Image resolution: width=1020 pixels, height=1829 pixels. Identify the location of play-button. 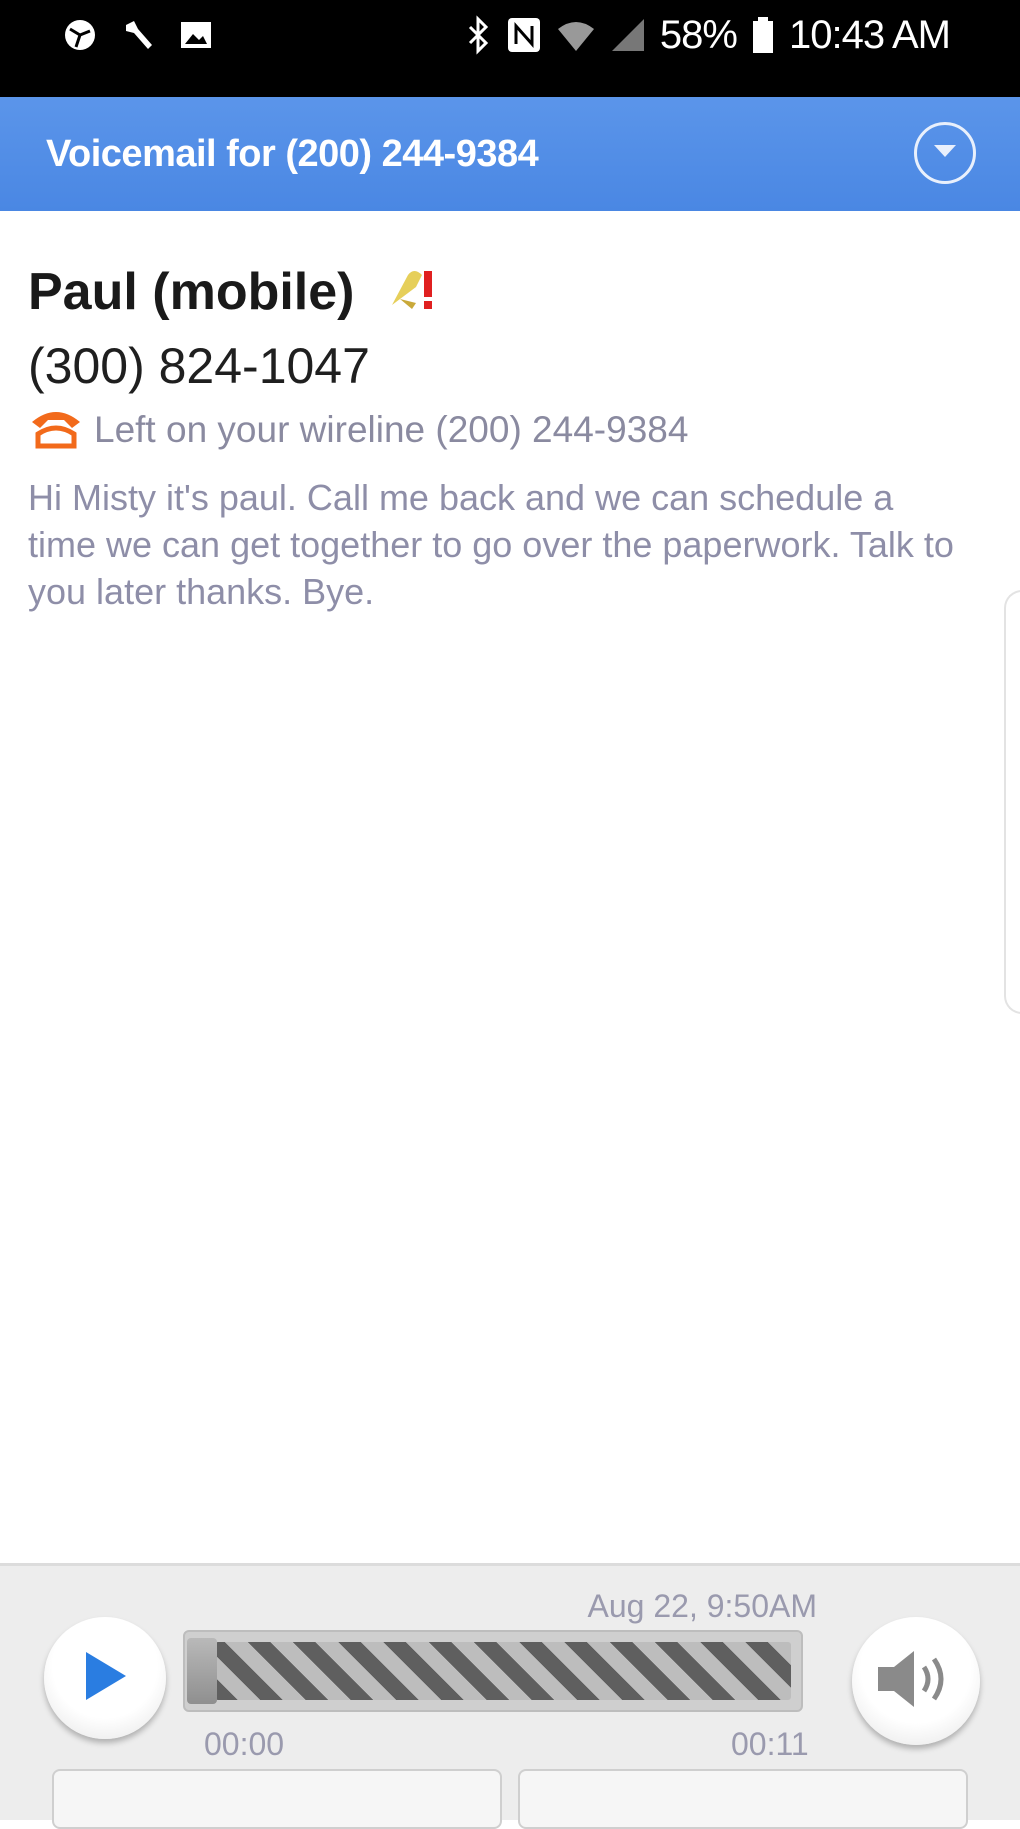
(105, 1678).